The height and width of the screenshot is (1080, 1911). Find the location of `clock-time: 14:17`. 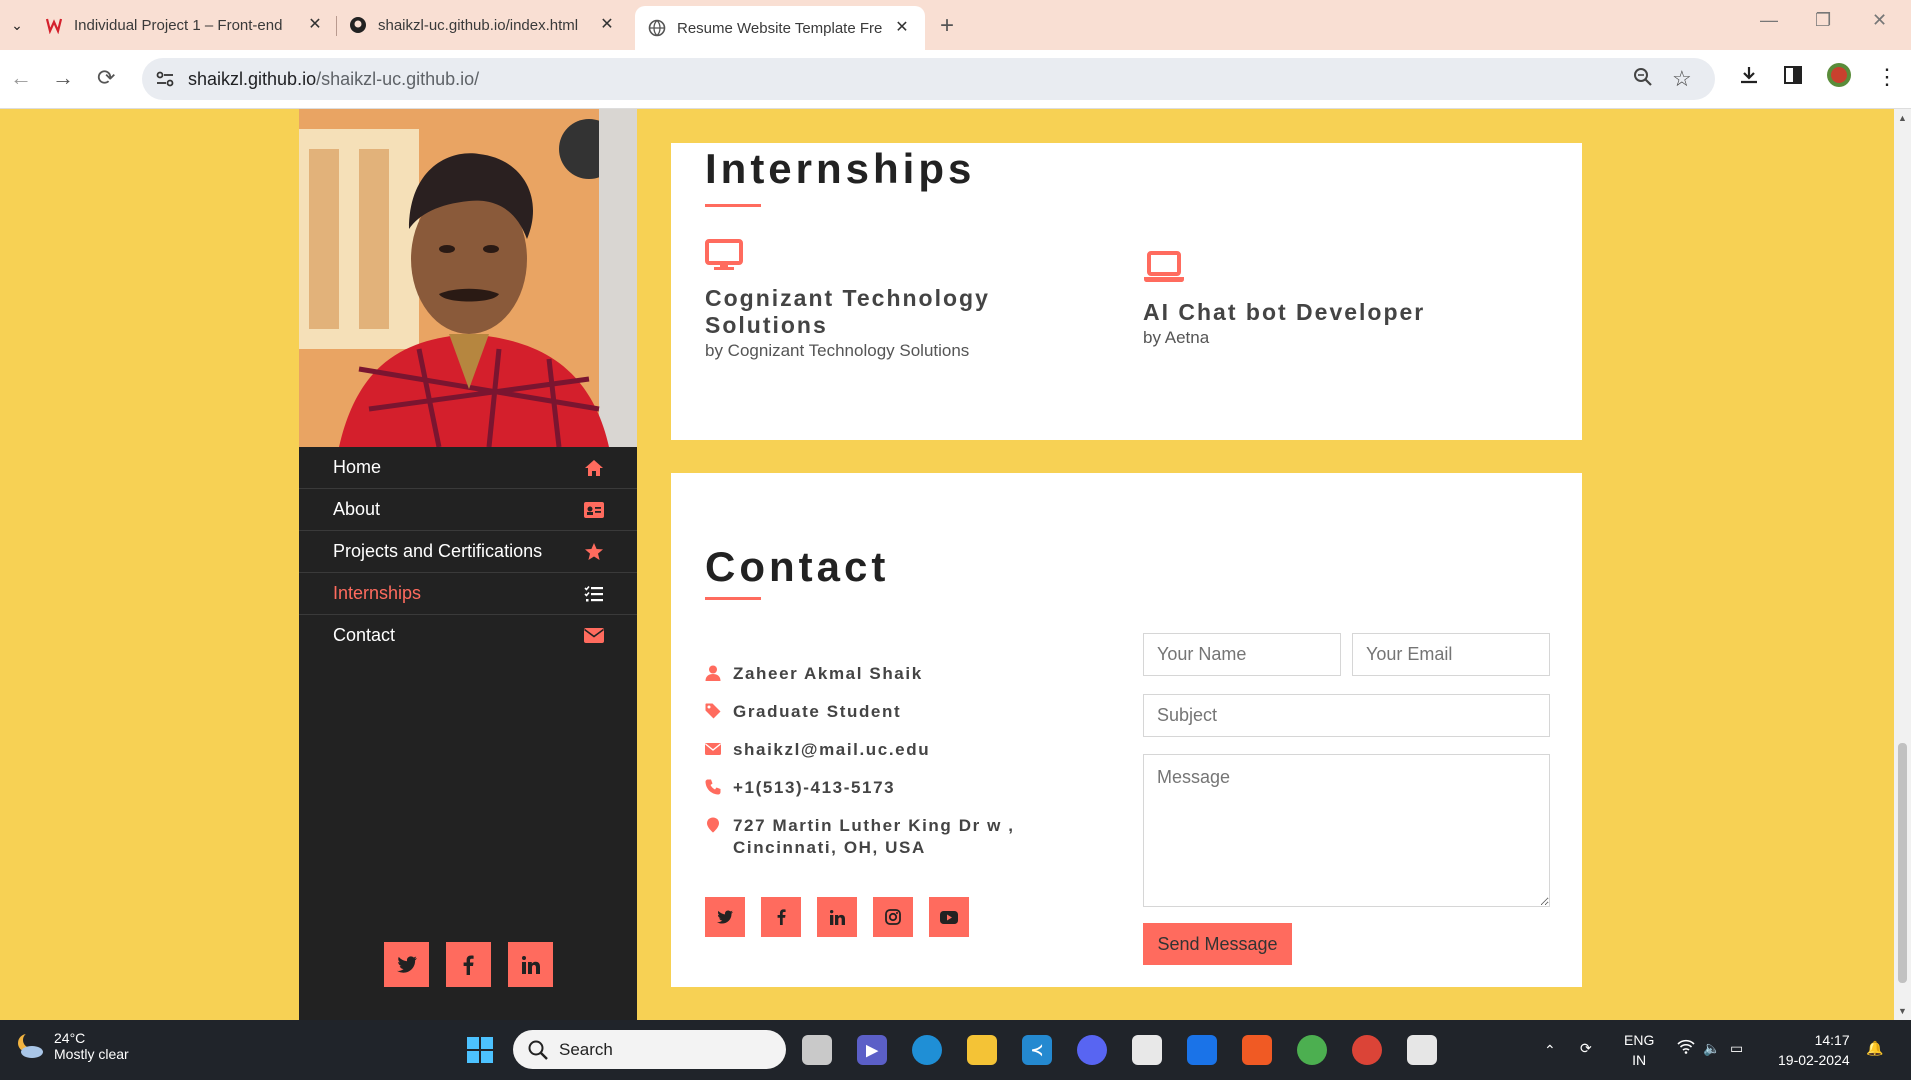

clock-time: 14:17 is located at coordinates (1832, 1040).